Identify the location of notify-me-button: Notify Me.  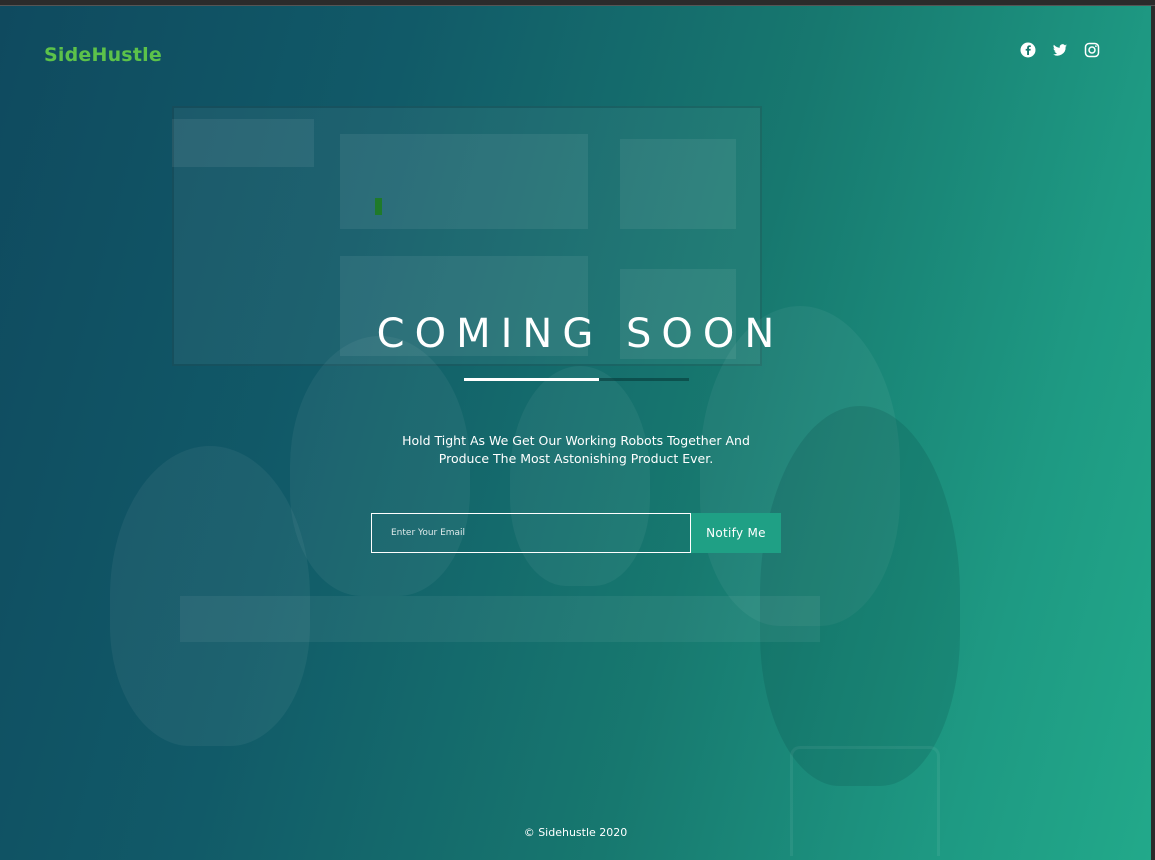
(736, 533).